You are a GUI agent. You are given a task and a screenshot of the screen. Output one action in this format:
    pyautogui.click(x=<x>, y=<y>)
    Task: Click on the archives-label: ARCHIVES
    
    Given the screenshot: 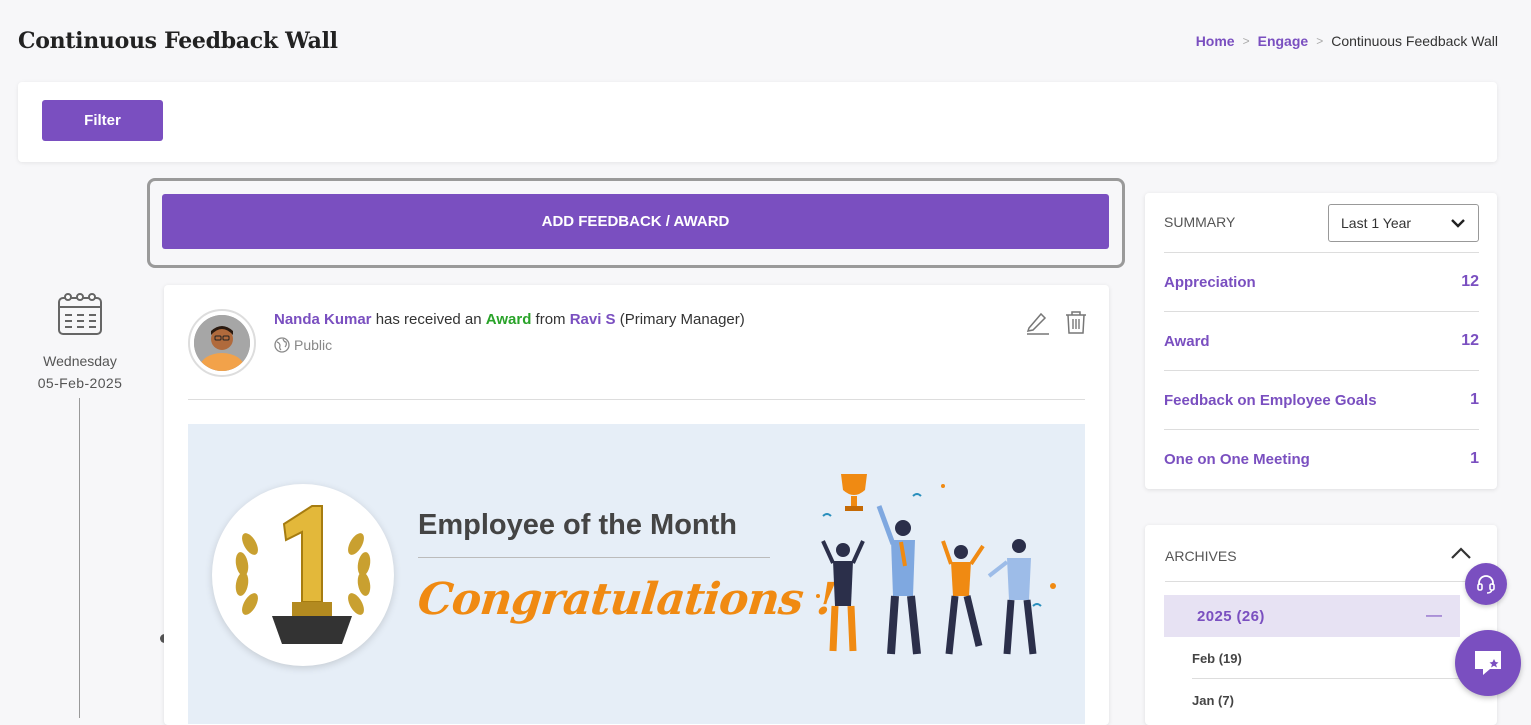 What is the action you would take?
    pyautogui.click(x=1201, y=556)
    